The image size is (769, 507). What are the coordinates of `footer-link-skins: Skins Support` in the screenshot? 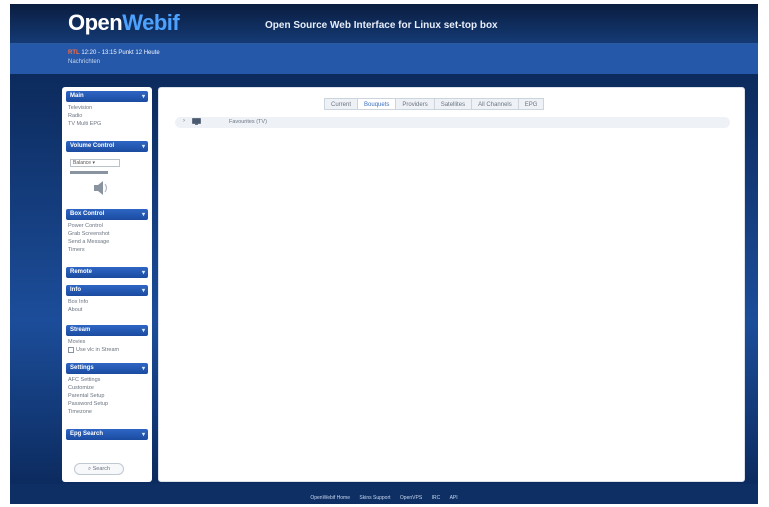 It's located at (374, 498).